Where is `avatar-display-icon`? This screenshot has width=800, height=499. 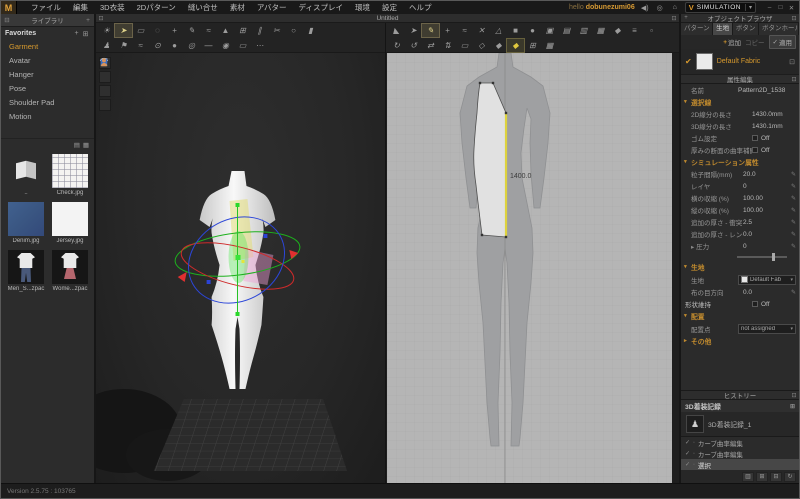 avatar-display-icon is located at coordinates (105, 70).